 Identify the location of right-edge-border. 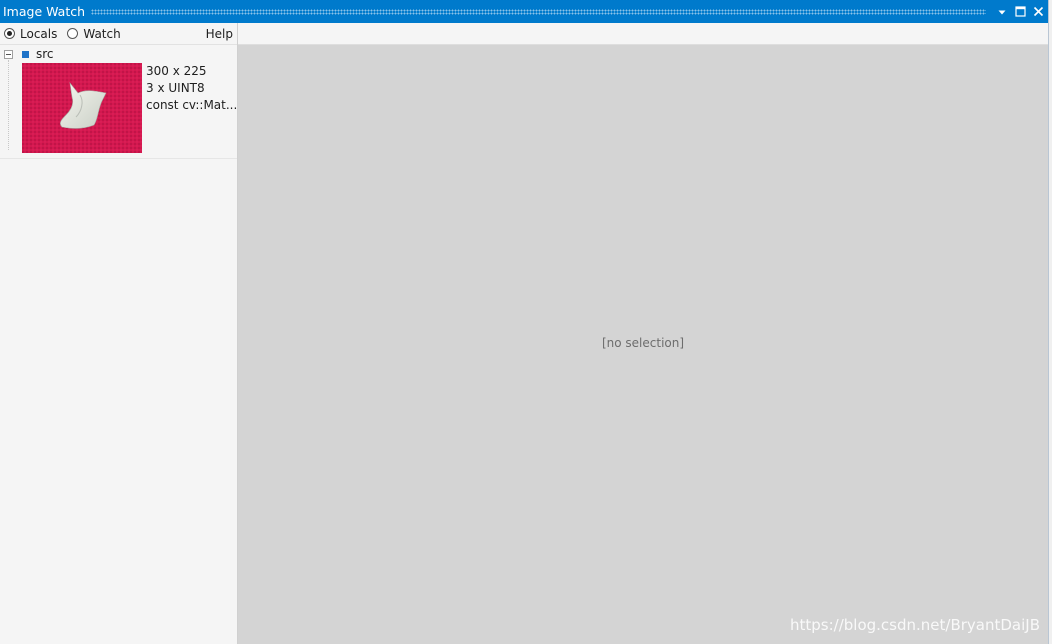
(1050, 322).